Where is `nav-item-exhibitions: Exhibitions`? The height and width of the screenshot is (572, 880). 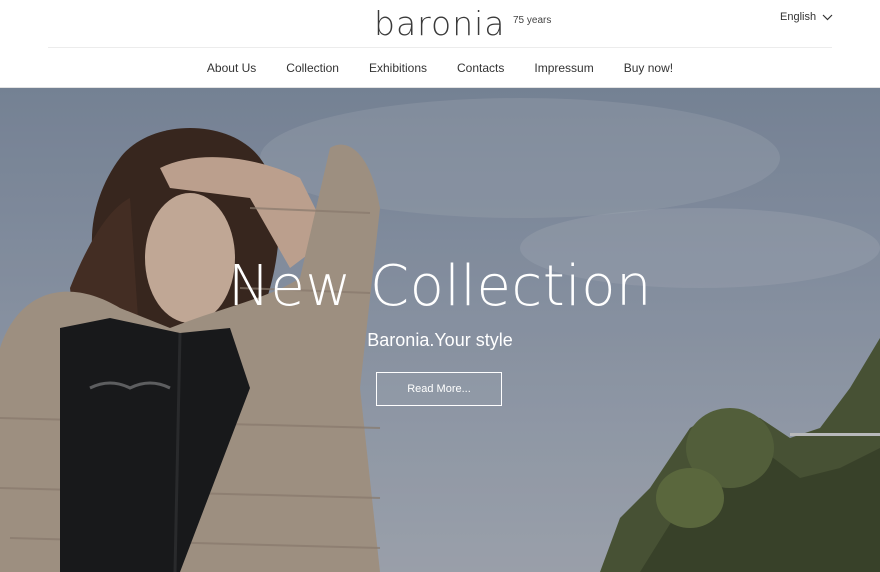
nav-item-exhibitions: Exhibitions is located at coordinates (398, 68).